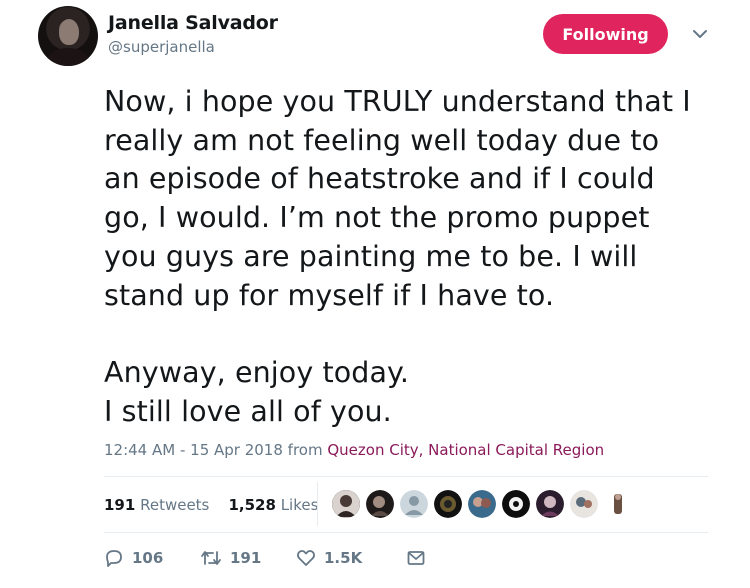 This screenshot has width=750, height=588. I want to click on like-action: 1.5K, so click(351, 558).